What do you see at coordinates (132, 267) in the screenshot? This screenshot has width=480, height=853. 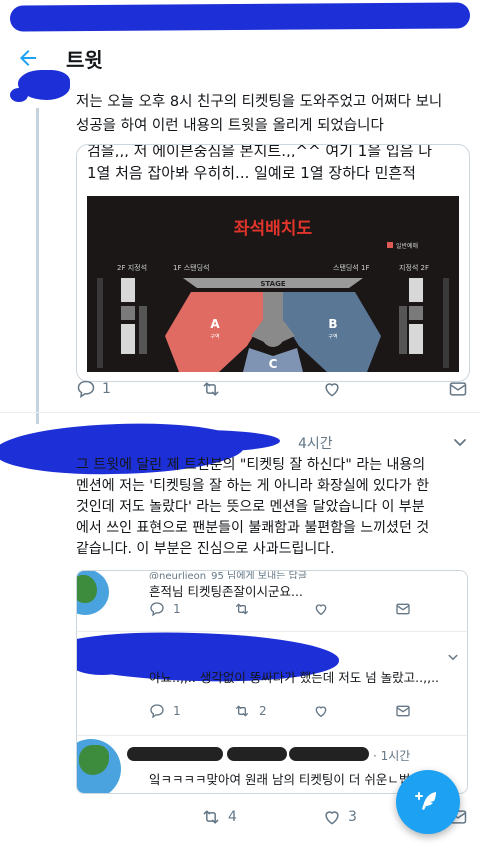 I see `floor-label: 2F 지정석` at bounding box center [132, 267].